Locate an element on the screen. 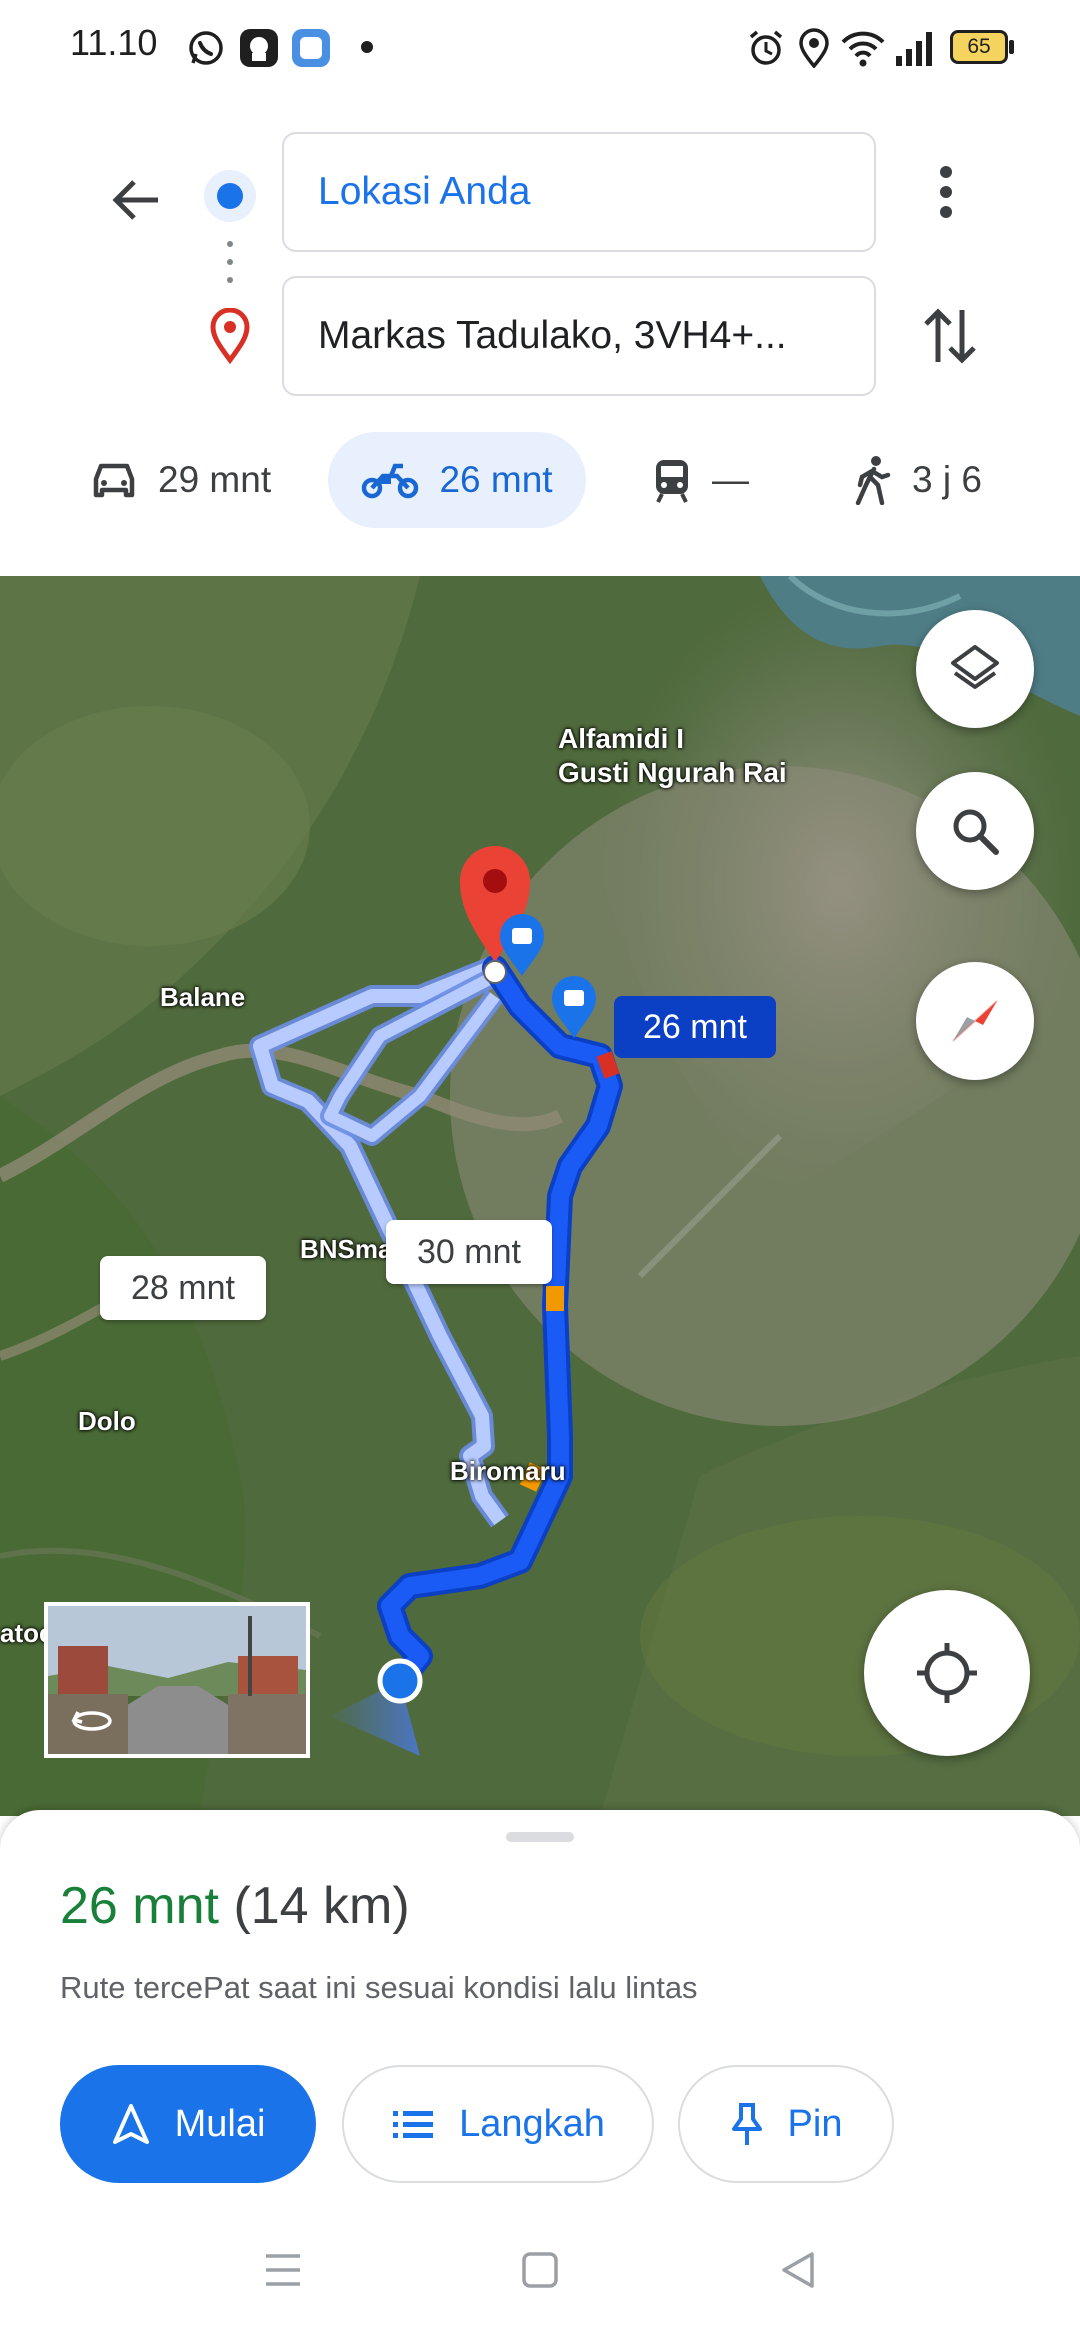 The height and width of the screenshot is (2340, 1080). location-status-icon is located at coordinates (814, 48).